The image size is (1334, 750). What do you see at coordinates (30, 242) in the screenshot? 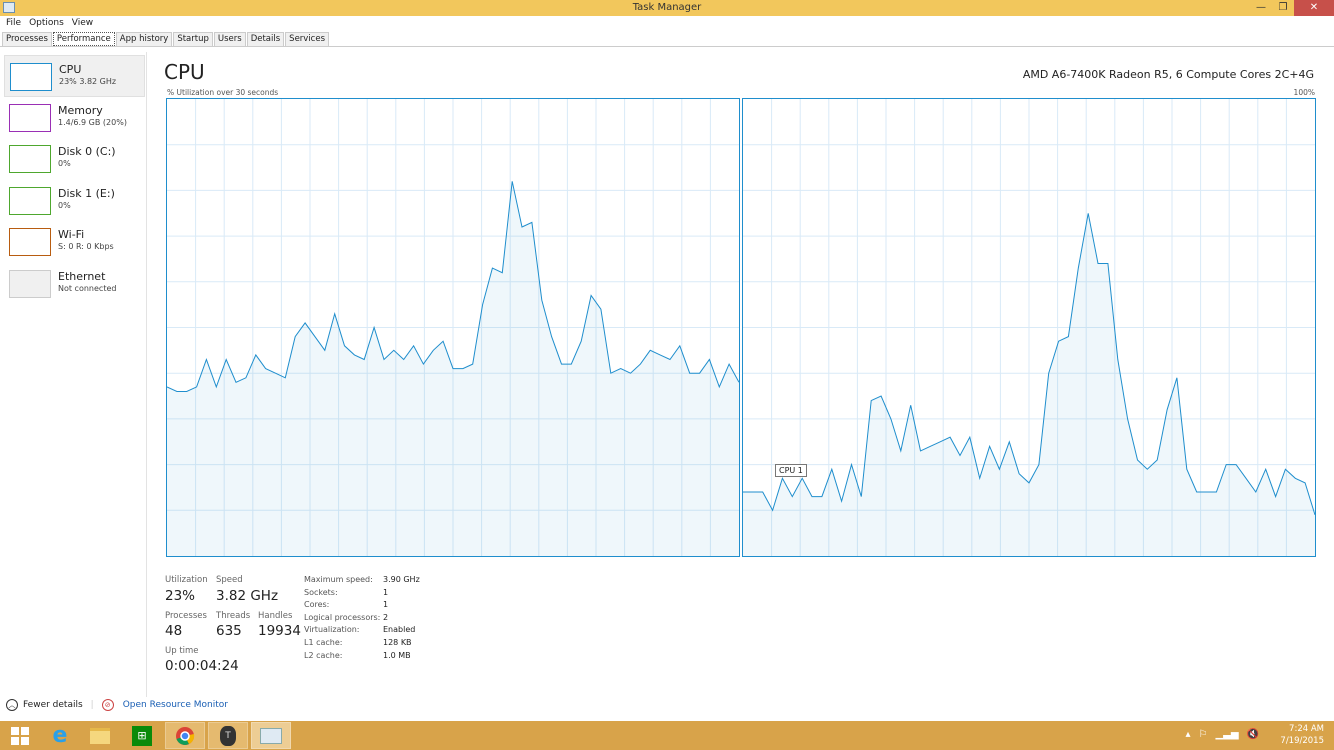
I see `wifi-thumbnail-graph` at bounding box center [30, 242].